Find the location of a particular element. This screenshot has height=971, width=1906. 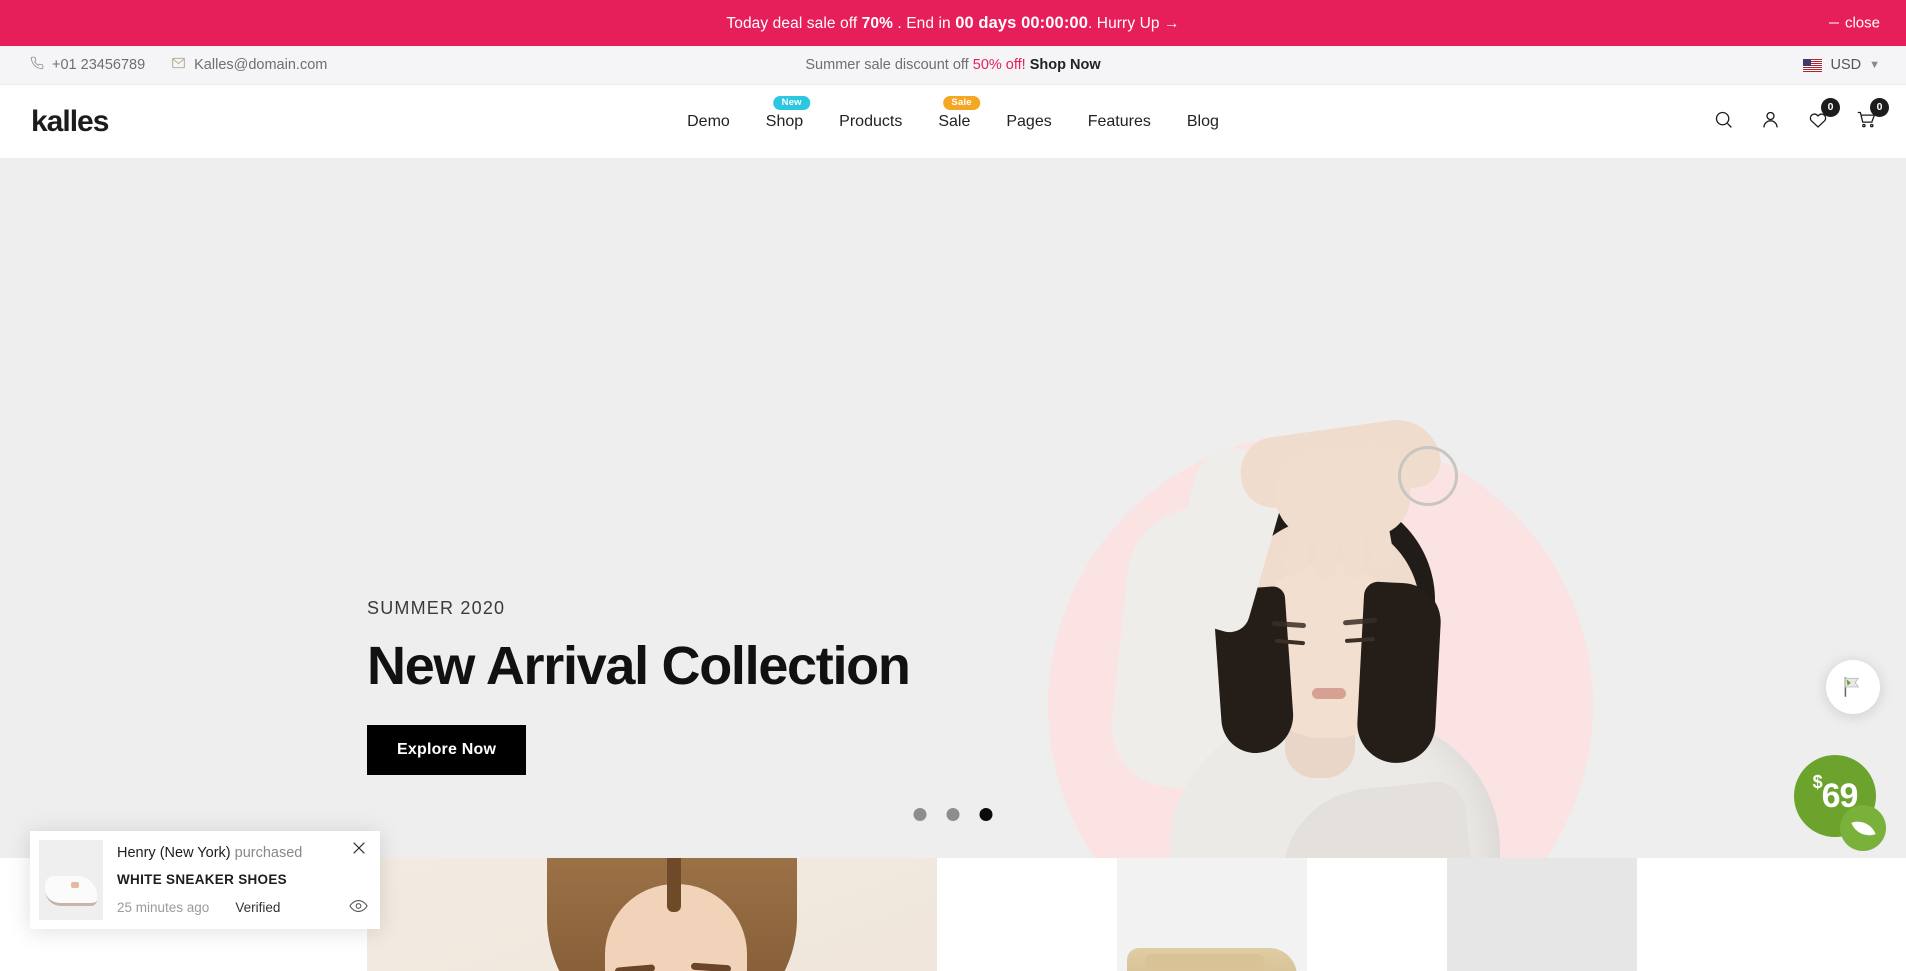

nav-item-shop: New Shop is located at coordinates (784, 113).